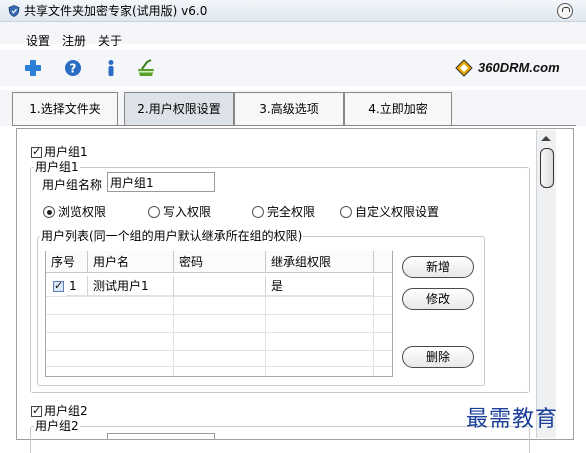  I want to click on radio-full-permission, so click(258, 212).